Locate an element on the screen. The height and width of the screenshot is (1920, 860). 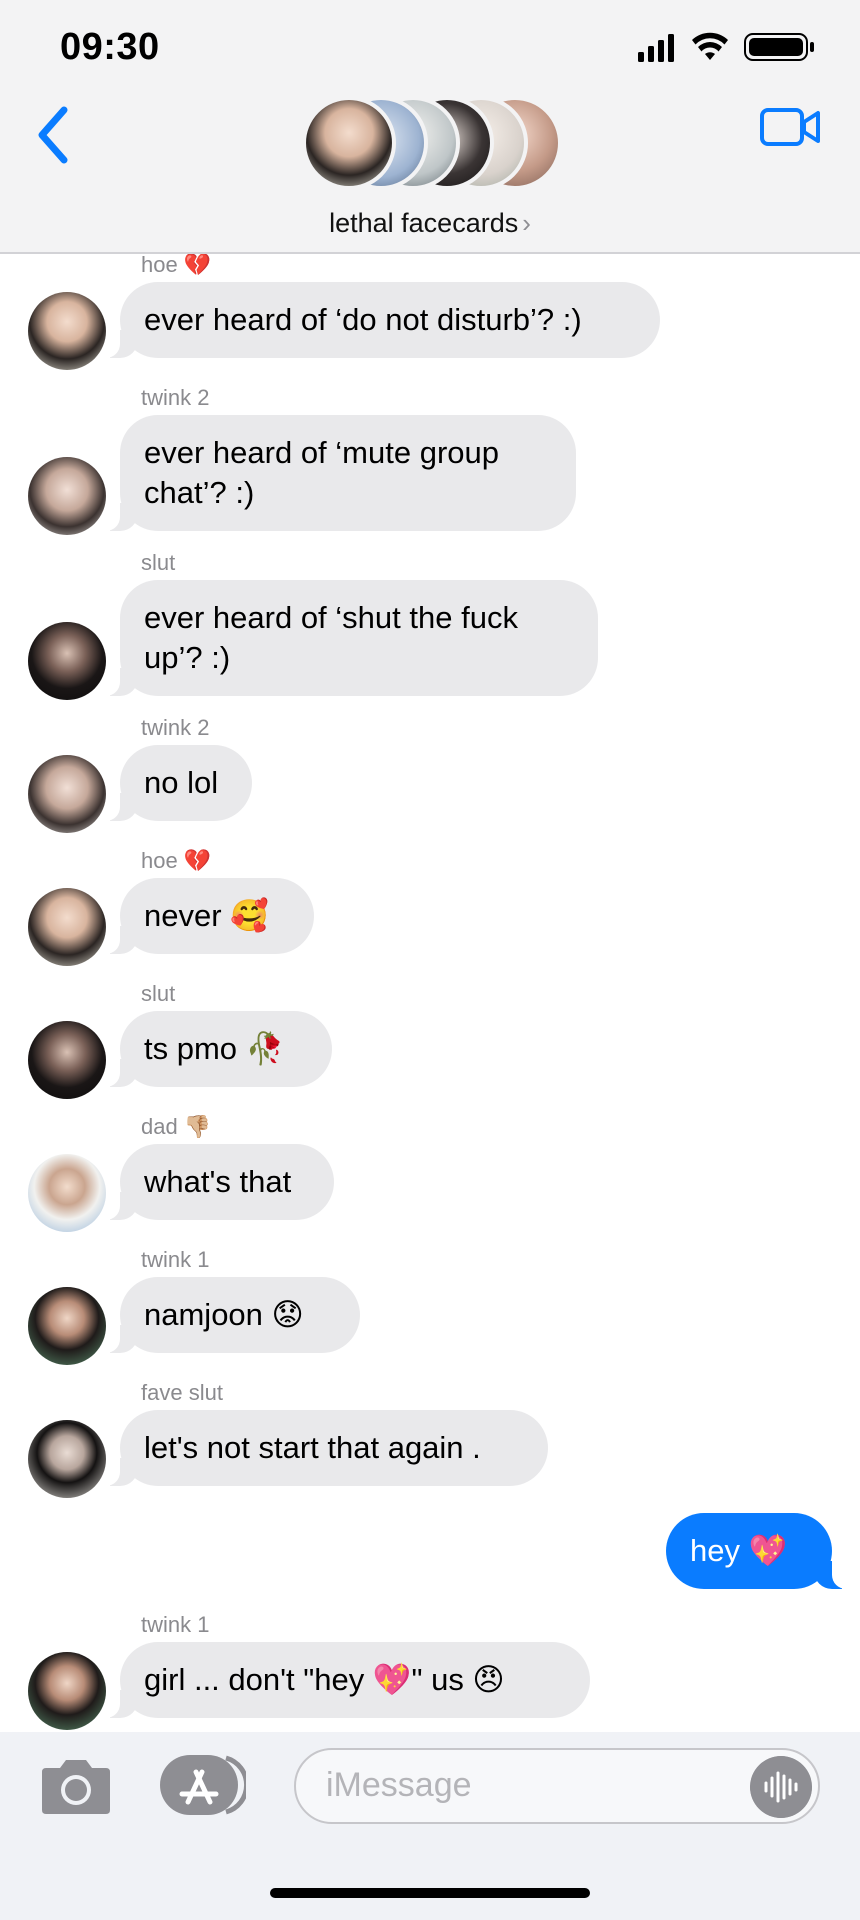
sender-name: dad 👎🏼 is located at coordinates (176, 1126).